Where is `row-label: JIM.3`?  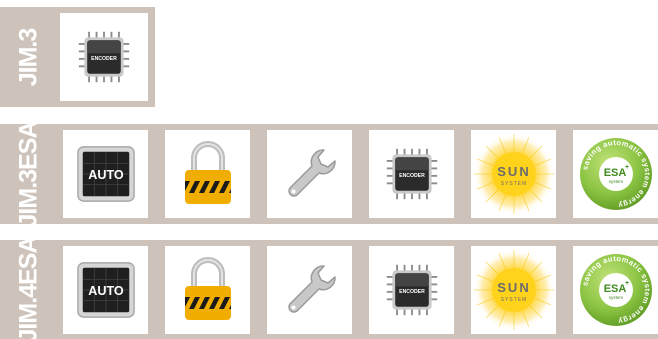
row-label: JIM.3 is located at coordinates (28, 57).